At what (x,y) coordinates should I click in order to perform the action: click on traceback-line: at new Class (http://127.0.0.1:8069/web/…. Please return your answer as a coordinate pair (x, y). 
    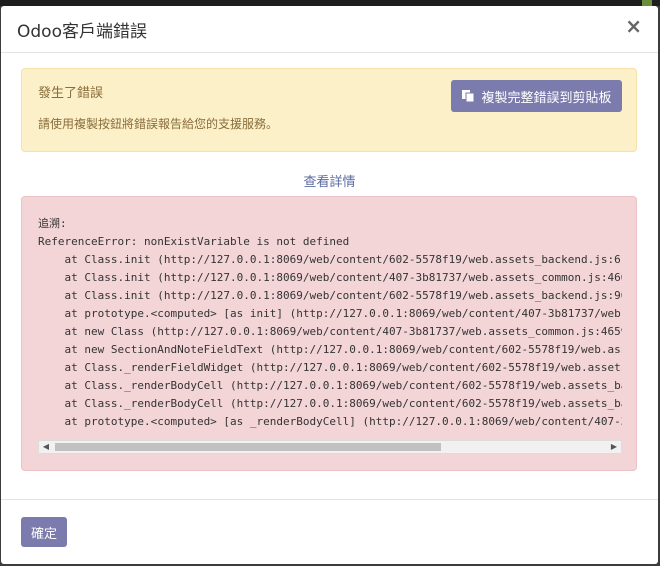
    Looking at the image, I should click on (330, 331).